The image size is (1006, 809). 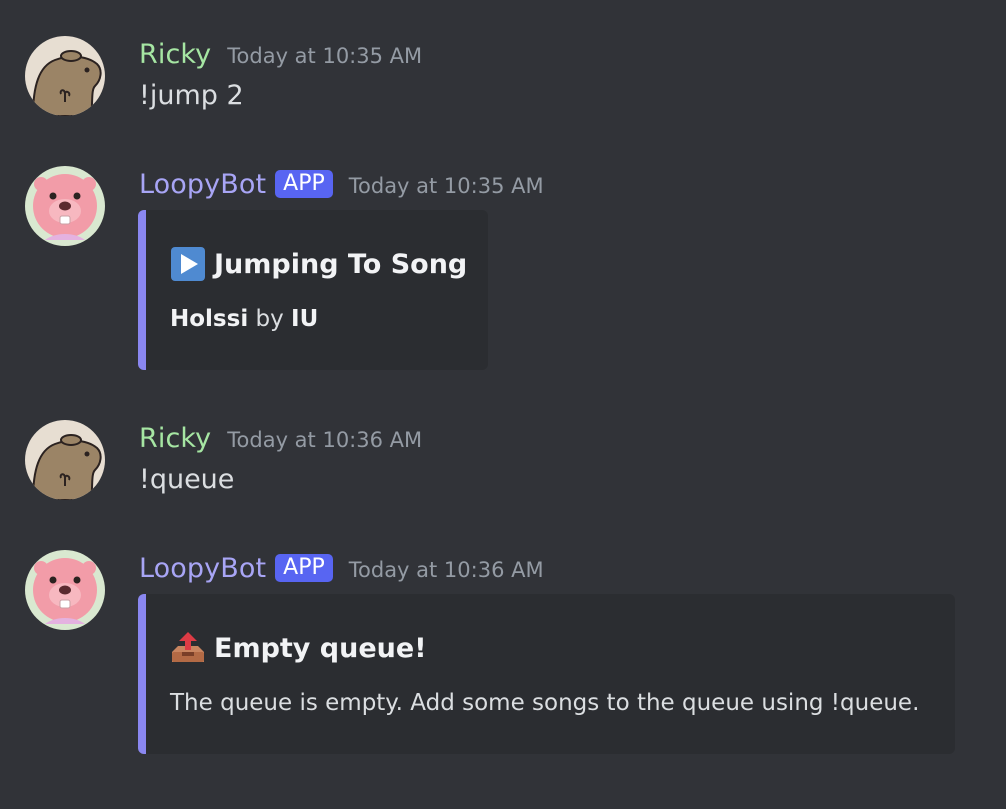 What do you see at coordinates (273, 319) in the screenshot?
I see `by-label: by` at bounding box center [273, 319].